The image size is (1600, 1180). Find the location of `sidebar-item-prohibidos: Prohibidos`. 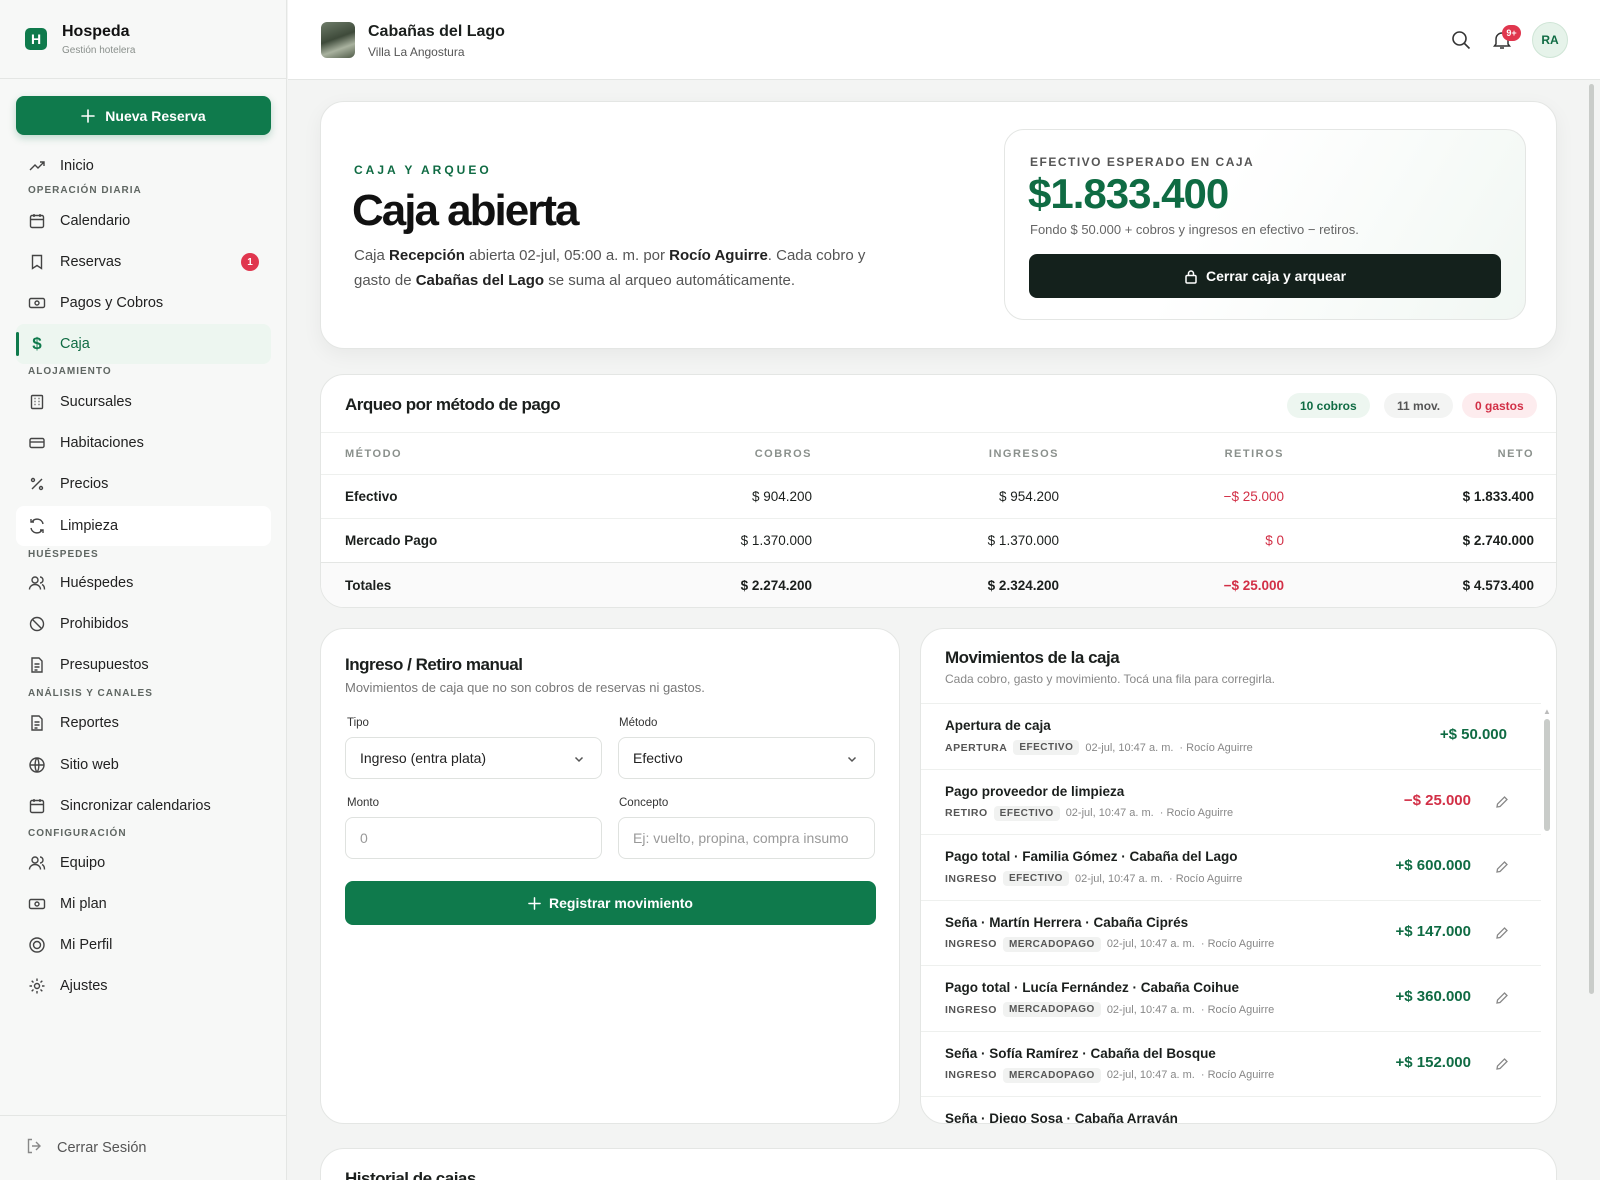

sidebar-item-prohibidos: Prohibidos is located at coordinates (143, 624).